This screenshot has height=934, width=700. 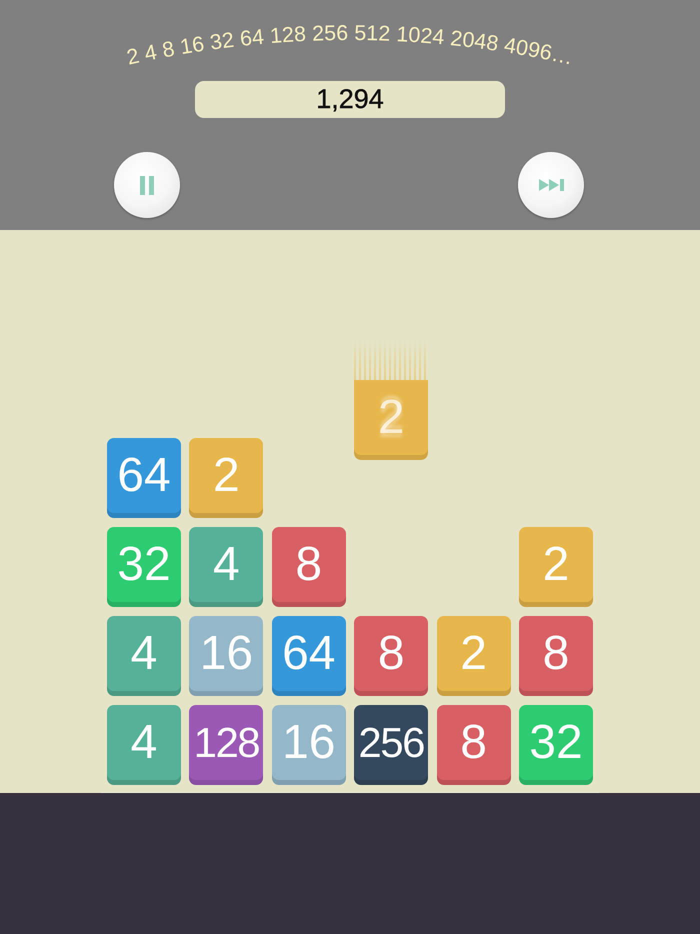 What do you see at coordinates (391, 400) in the screenshot?
I see `falling-tile: 2` at bounding box center [391, 400].